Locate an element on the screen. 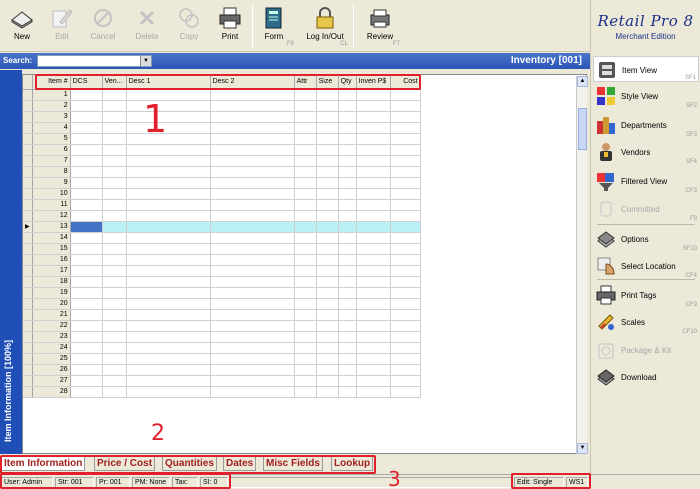 The image size is (700, 489). form-button: Form F8 is located at coordinates (274, 25).